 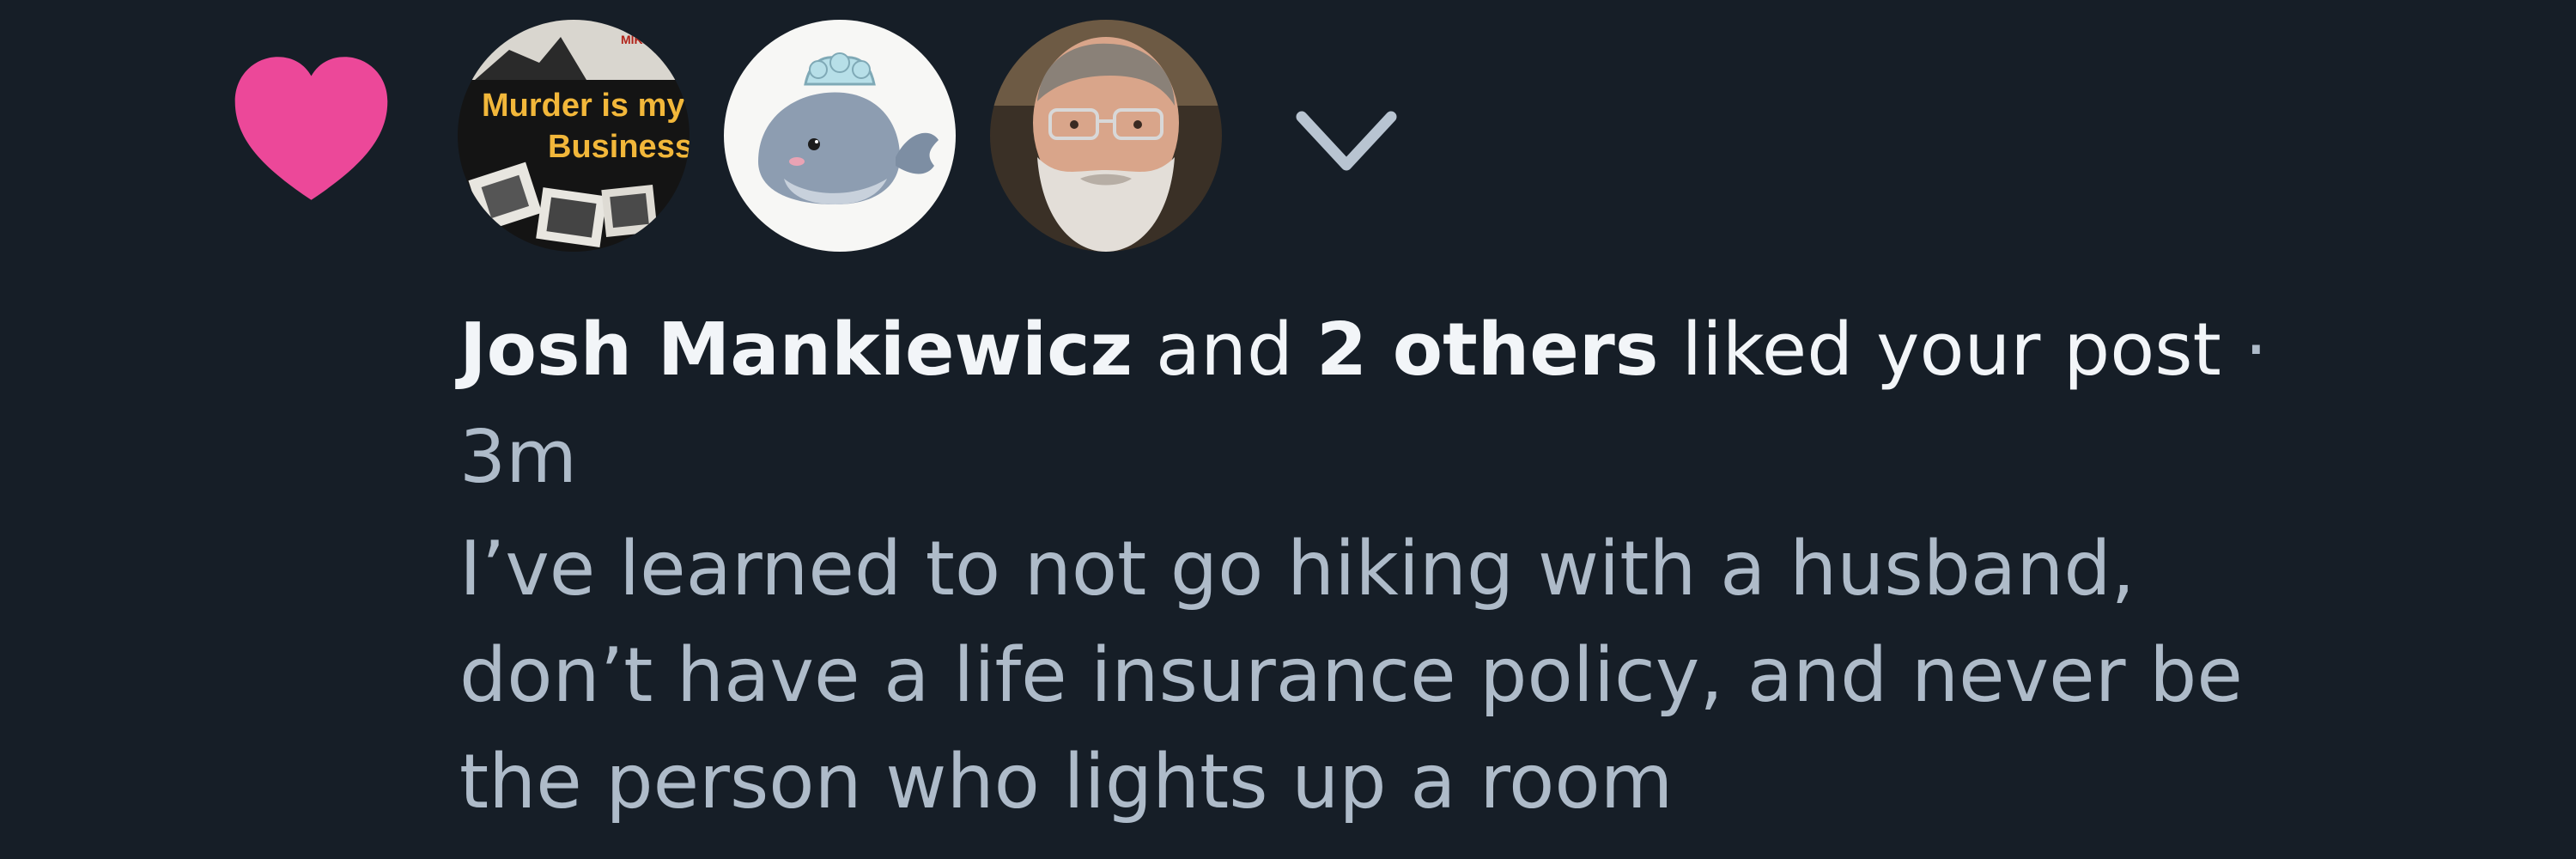 I want to click on man-photo-image, so click(x=1106, y=136).